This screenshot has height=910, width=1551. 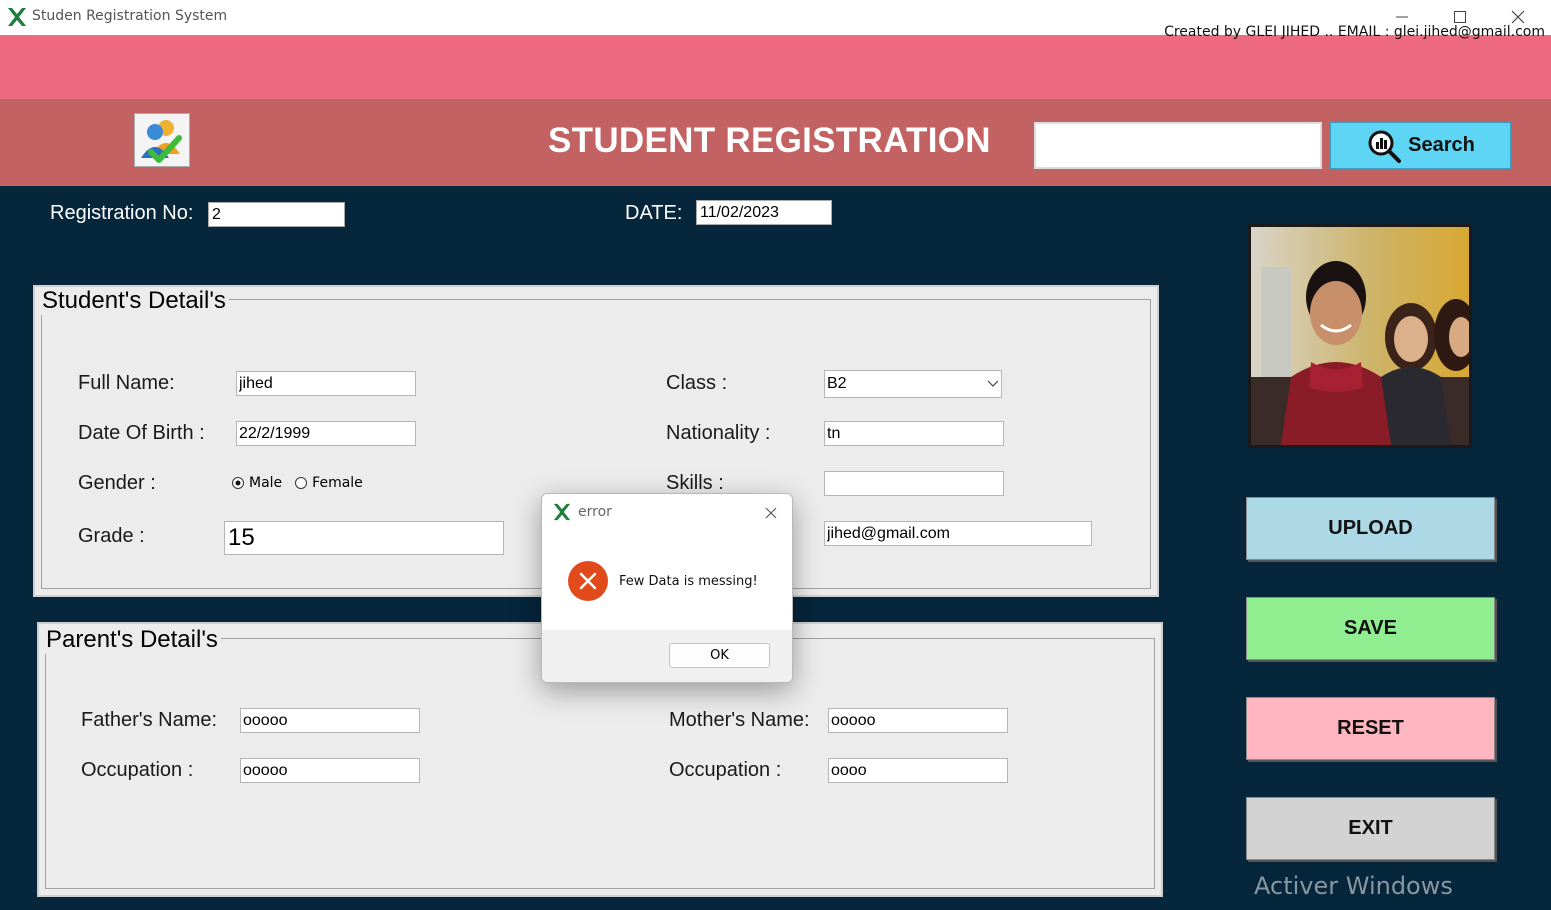 I want to click on mother-occupation-label: Occupation :, so click(x=725, y=770).